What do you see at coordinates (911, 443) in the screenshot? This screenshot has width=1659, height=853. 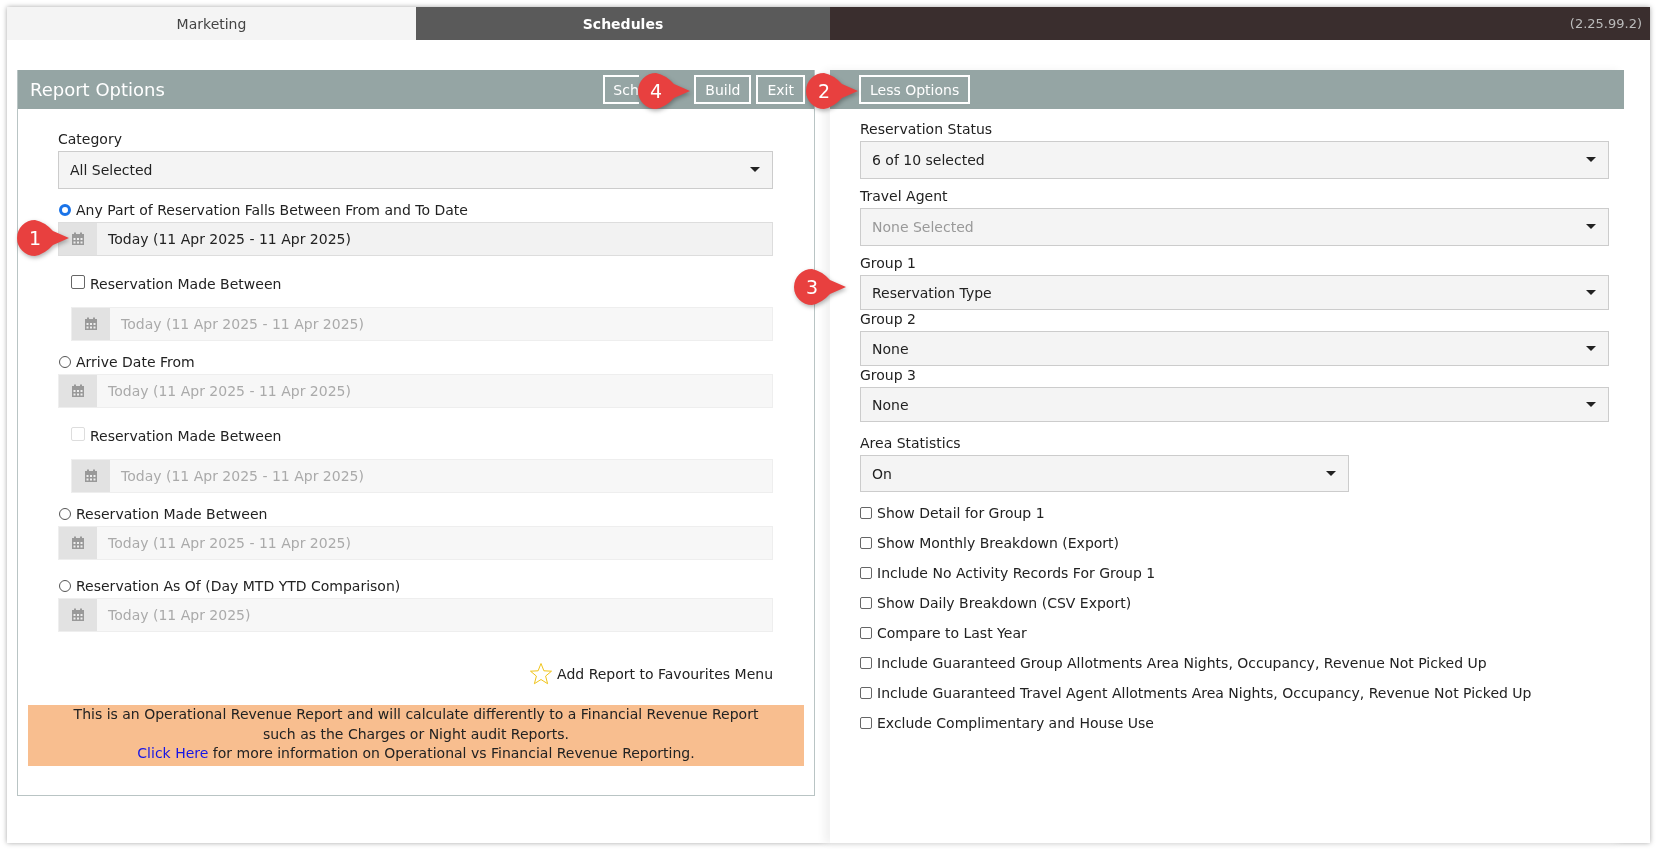 I see `field-label: Area Statistics` at bounding box center [911, 443].